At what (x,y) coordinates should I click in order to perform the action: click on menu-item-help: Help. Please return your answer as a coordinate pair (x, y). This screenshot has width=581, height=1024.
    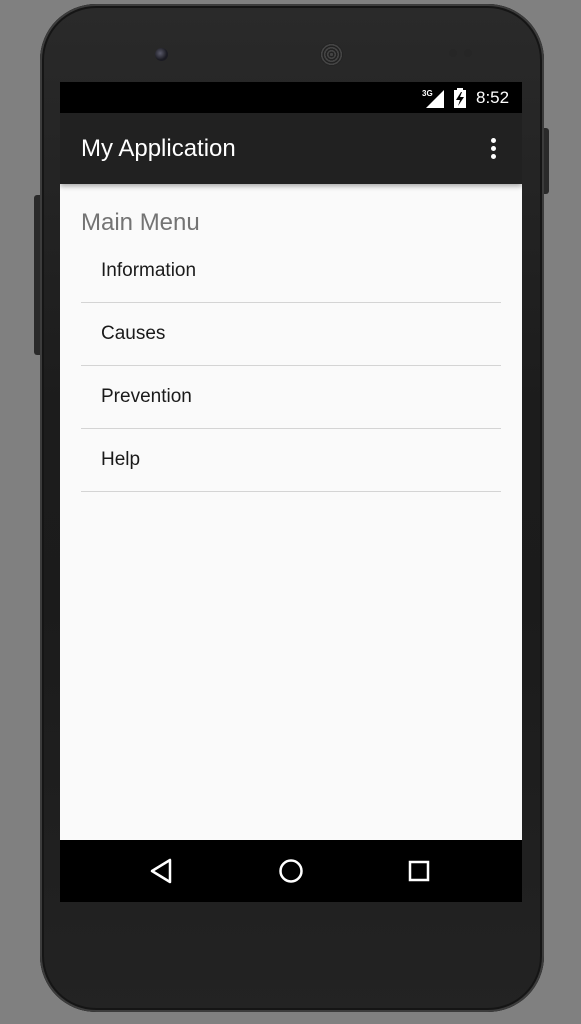
    Looking at the image, I should click on (291, 460).